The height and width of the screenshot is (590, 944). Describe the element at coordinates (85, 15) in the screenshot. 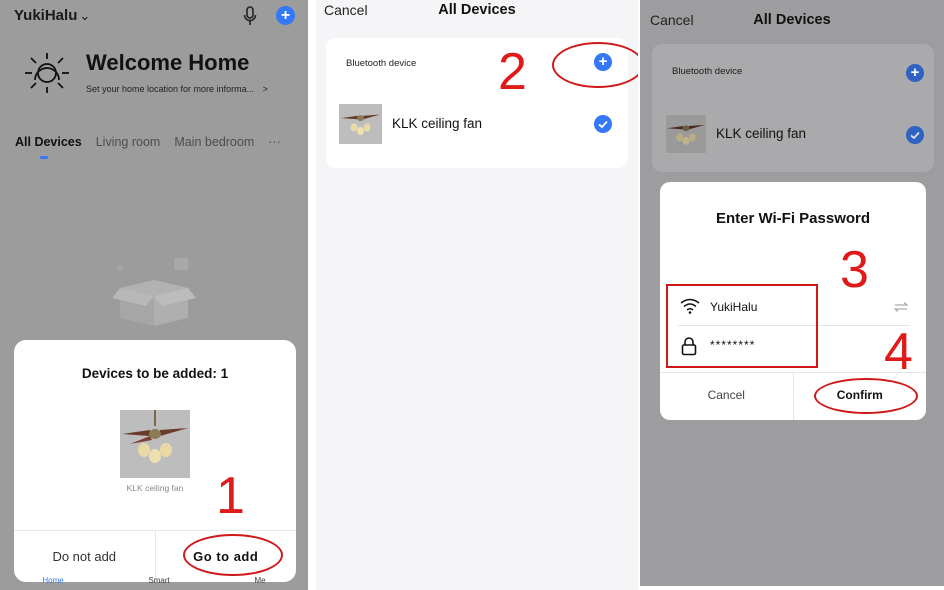

I see `chevron-down-icon: ⌄` at that location.